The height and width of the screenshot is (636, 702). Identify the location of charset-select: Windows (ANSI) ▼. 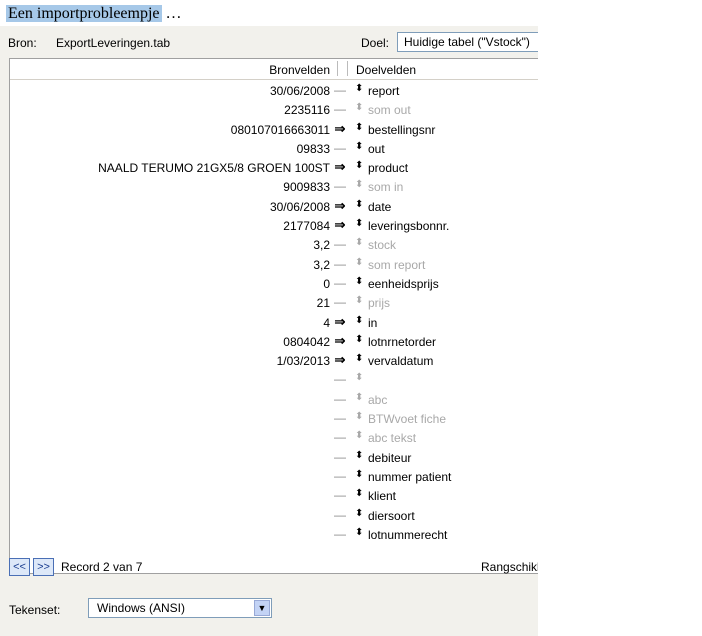
(180, 608).